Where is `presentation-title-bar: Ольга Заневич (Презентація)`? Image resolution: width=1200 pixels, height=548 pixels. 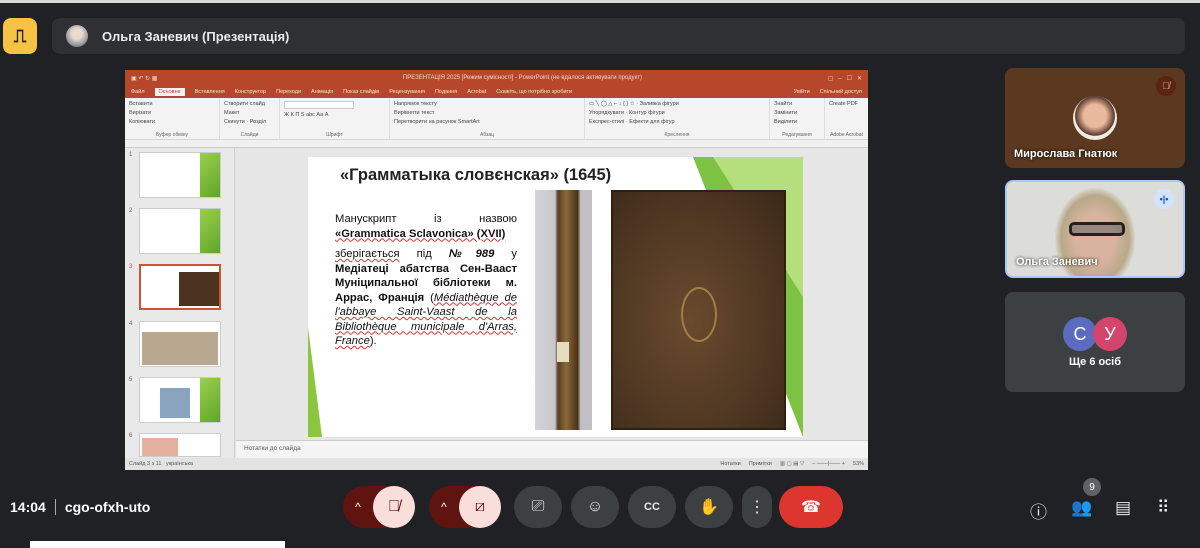 presentation-title-bar: Ольга Заневич (Презентація) is located at coordinates (618, 36).